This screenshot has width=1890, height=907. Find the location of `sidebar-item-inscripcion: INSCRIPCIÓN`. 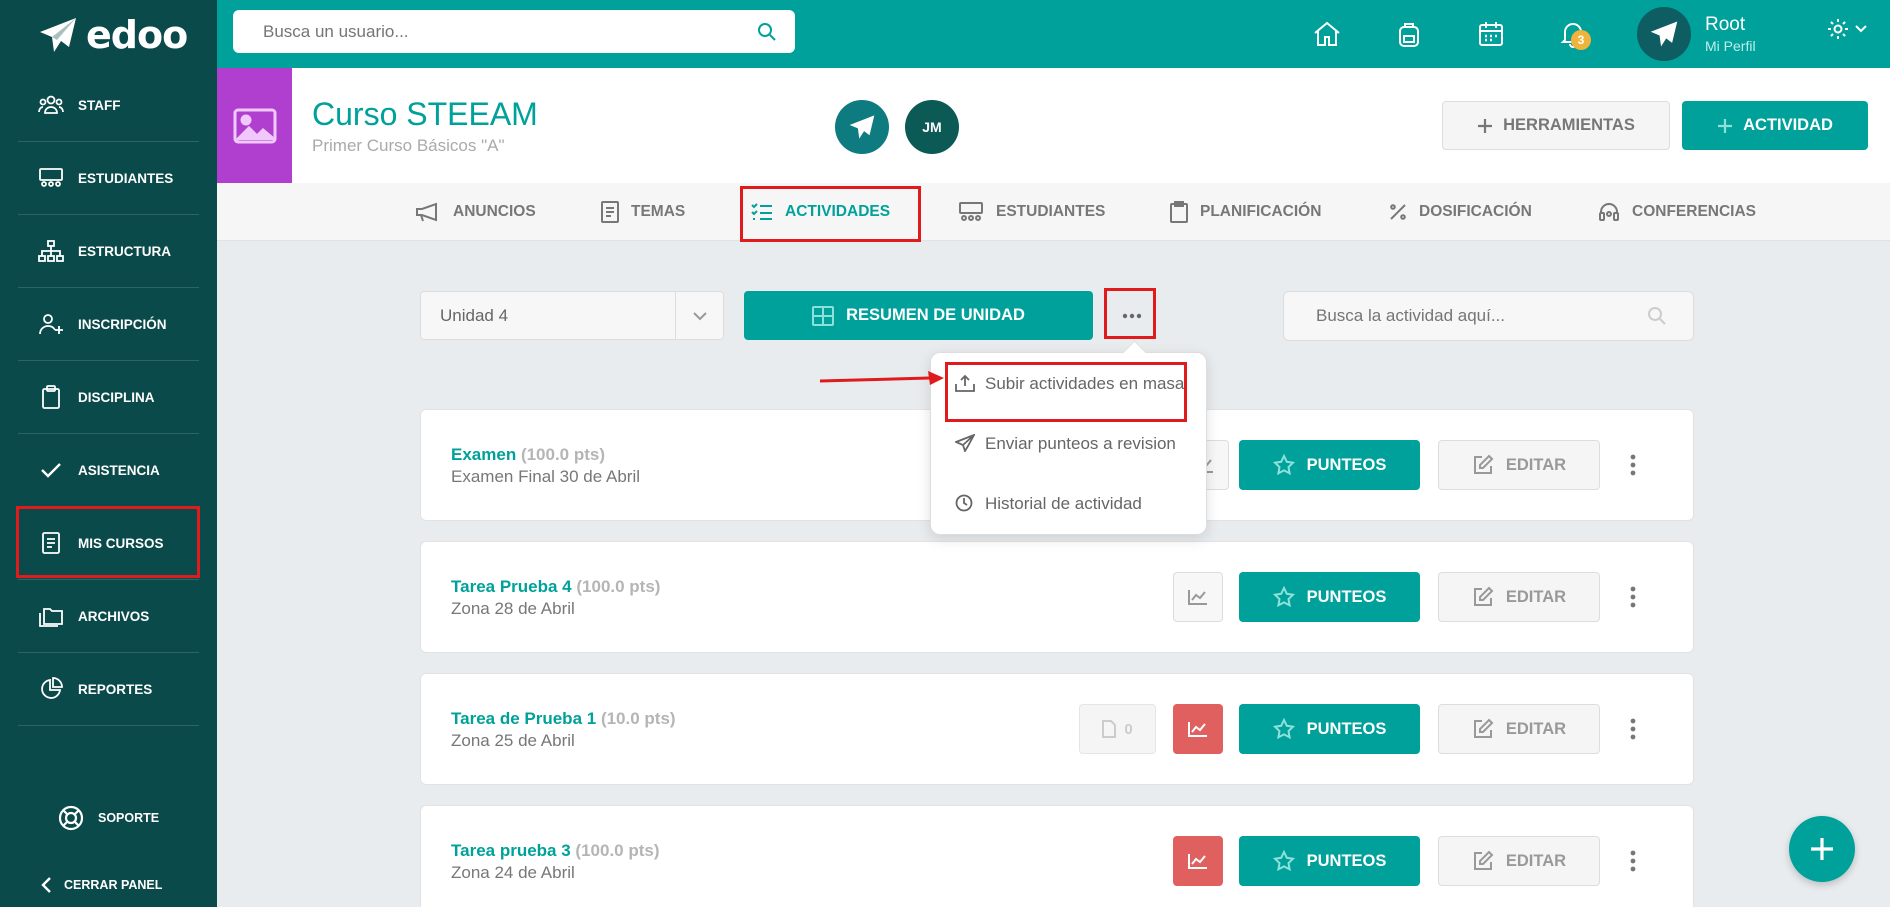

sidebar-item-inscripcion: INSCRIPCIÓN is located at coordinates (108, 324).